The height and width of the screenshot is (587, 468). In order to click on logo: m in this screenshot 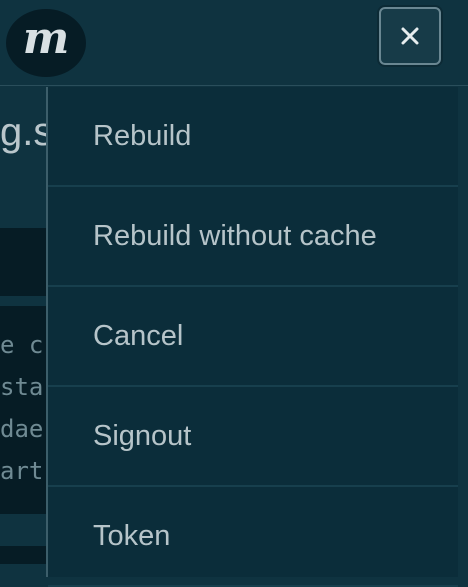, I will do `click(46, 43)`.